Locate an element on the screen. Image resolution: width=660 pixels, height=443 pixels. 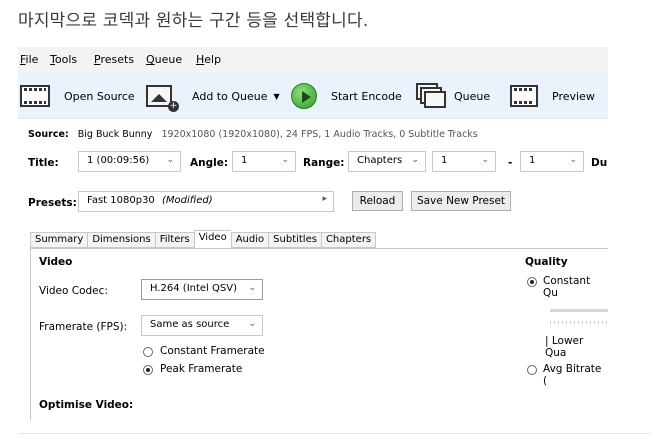
add-picture-icon: + is located at coordinates (162, 97).